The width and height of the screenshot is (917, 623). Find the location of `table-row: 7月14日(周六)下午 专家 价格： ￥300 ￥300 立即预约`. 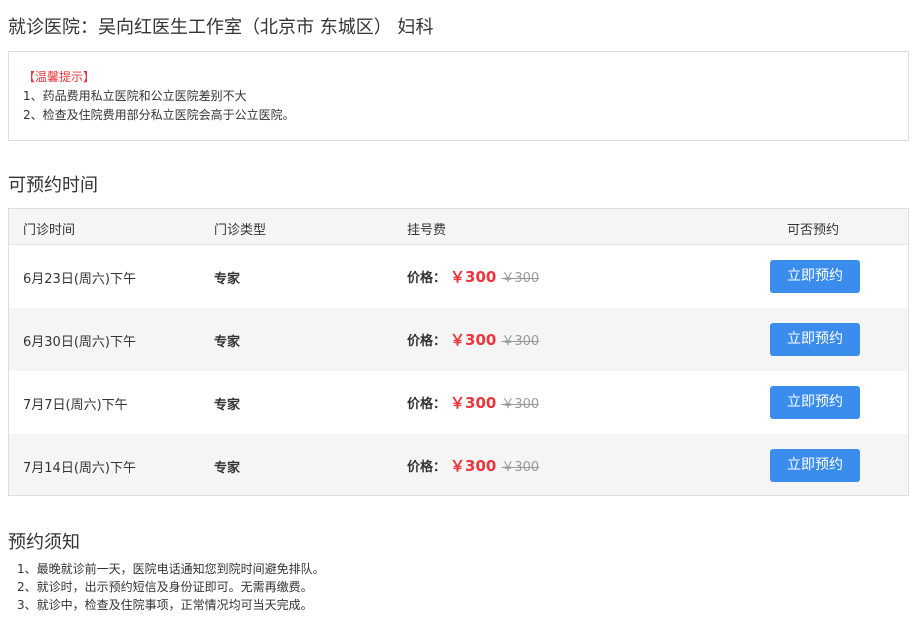

table-row: 7月14日(周六)下午 专家 价格： ￥300 ￥300 立即预约 is located at coordinates (458, 464).